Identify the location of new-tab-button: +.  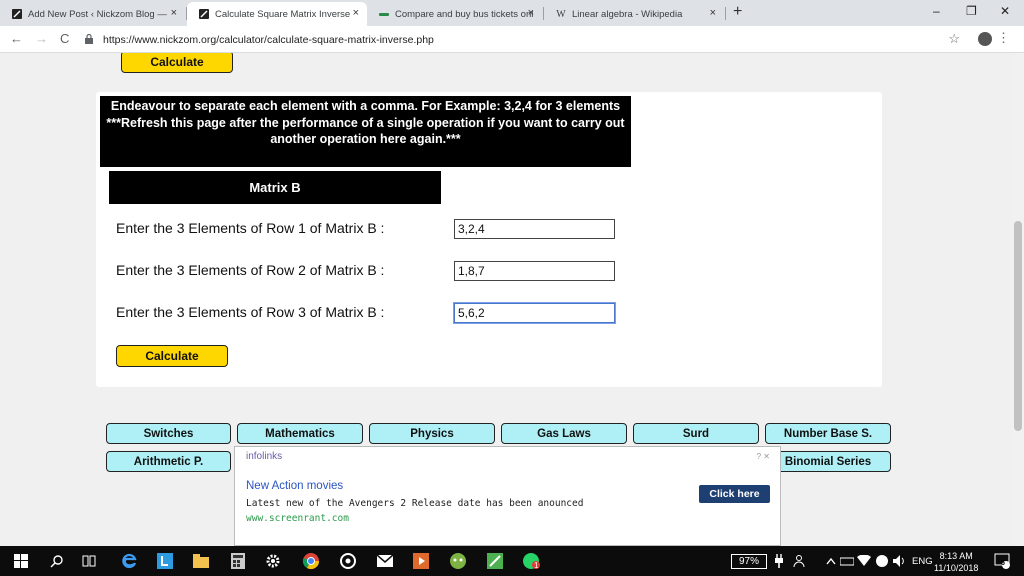
(737, 12).